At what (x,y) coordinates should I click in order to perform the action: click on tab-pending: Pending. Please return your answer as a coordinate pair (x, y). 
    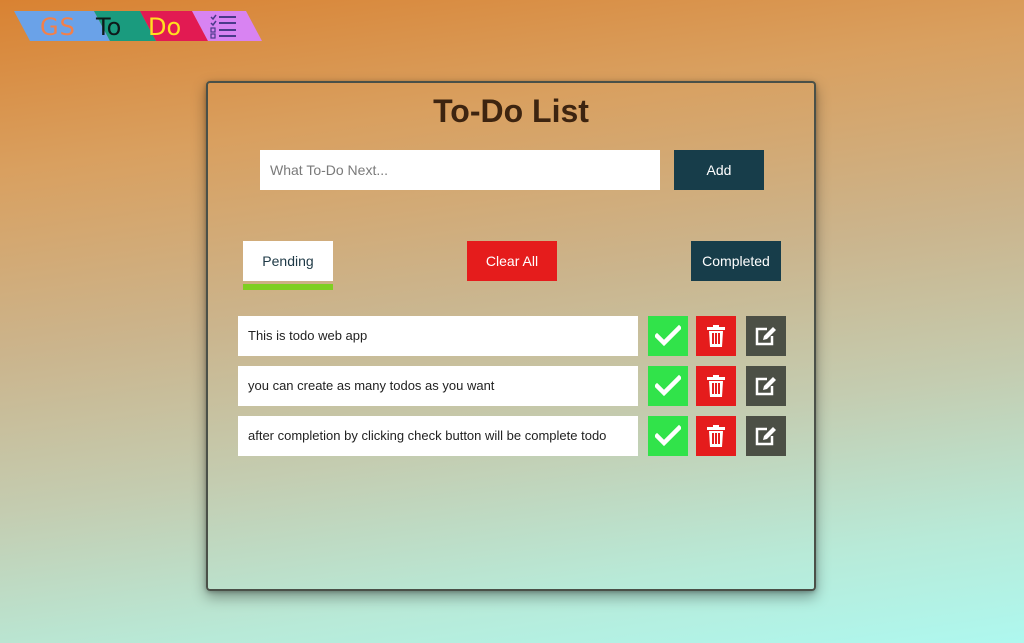
    Looking at the image, I should click on (288, 261).